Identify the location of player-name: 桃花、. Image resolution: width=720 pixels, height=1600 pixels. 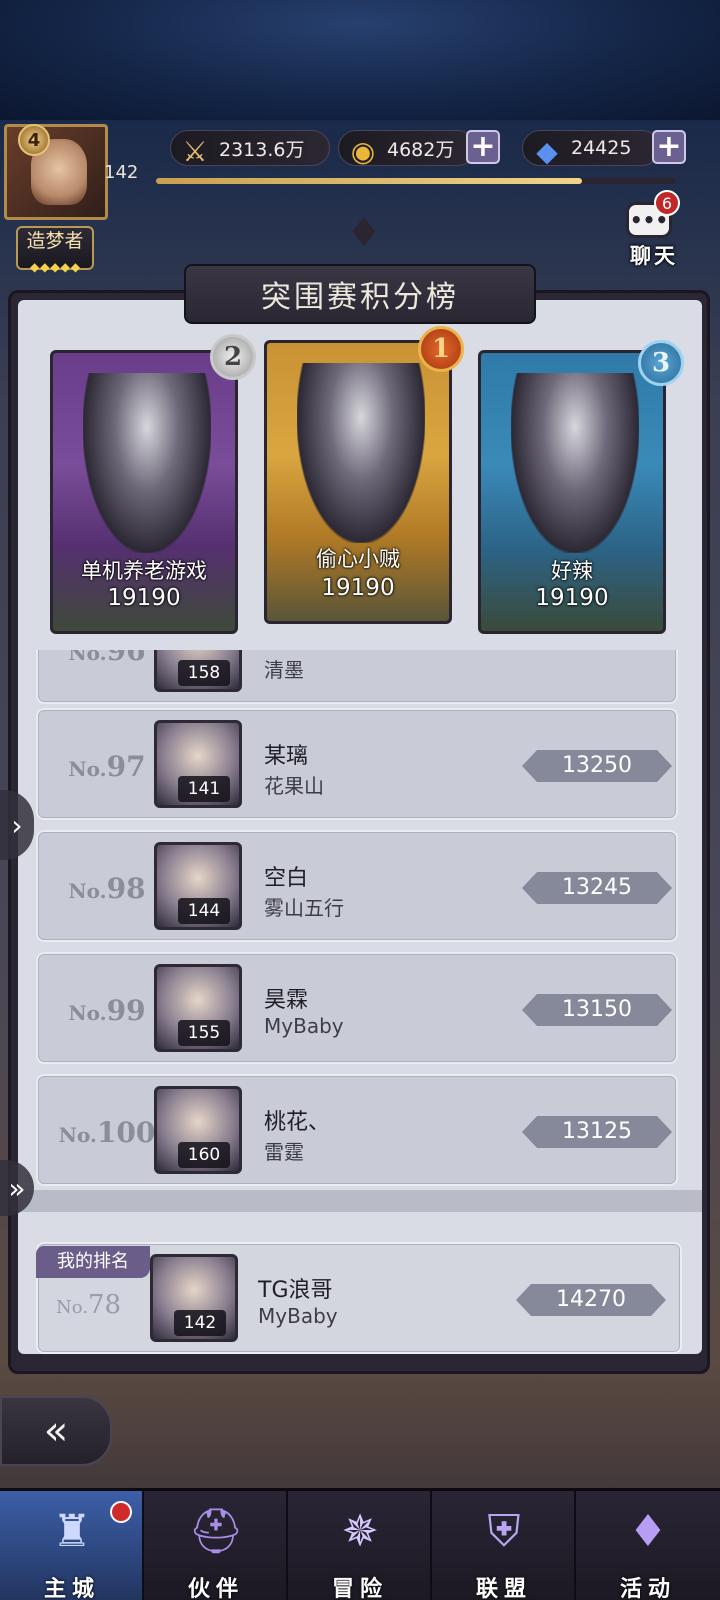
(297, 1122).